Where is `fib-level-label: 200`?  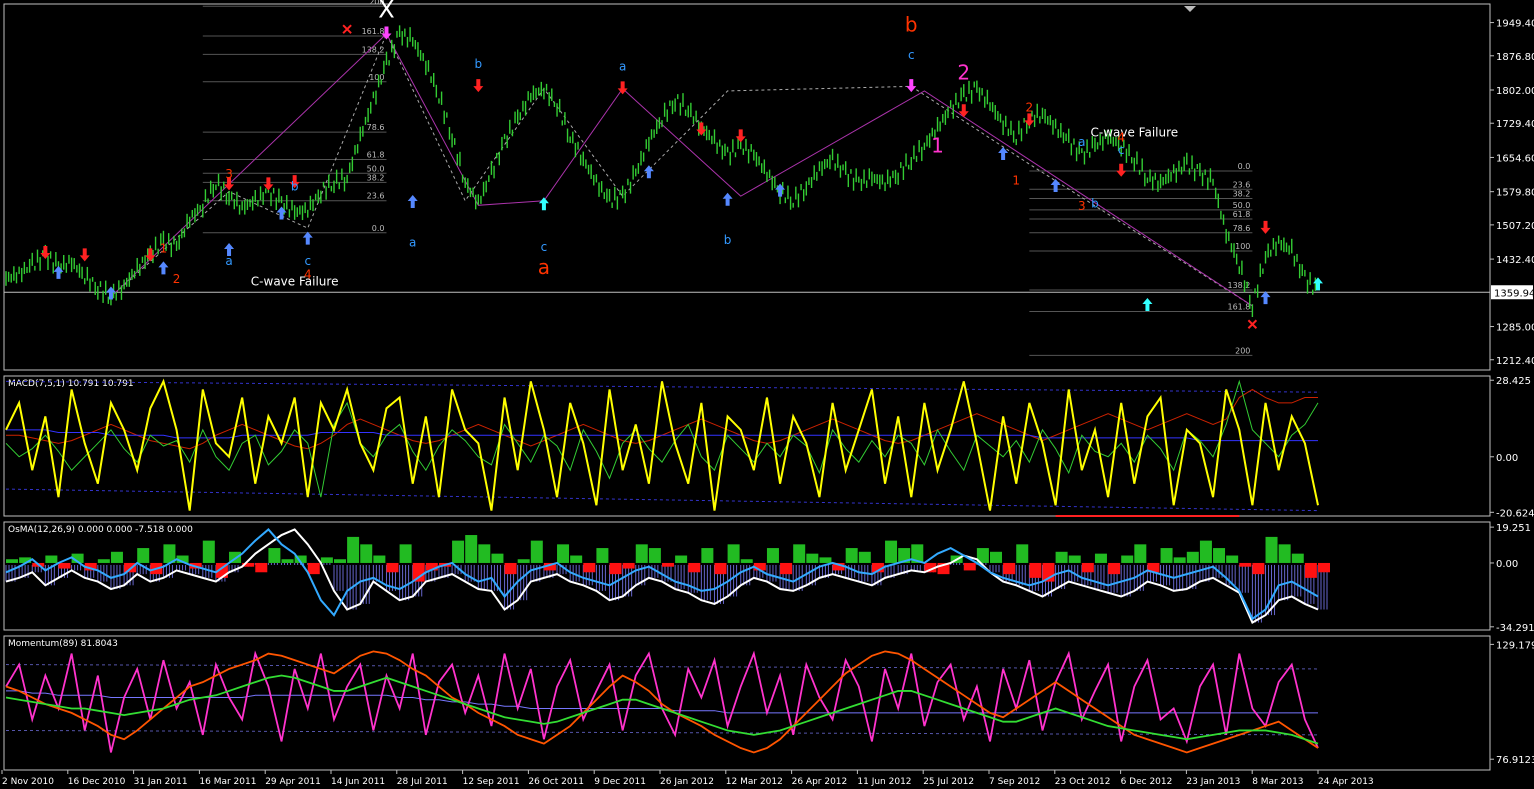 fib-level-label: 200 is located at coordinates (1242, 350).